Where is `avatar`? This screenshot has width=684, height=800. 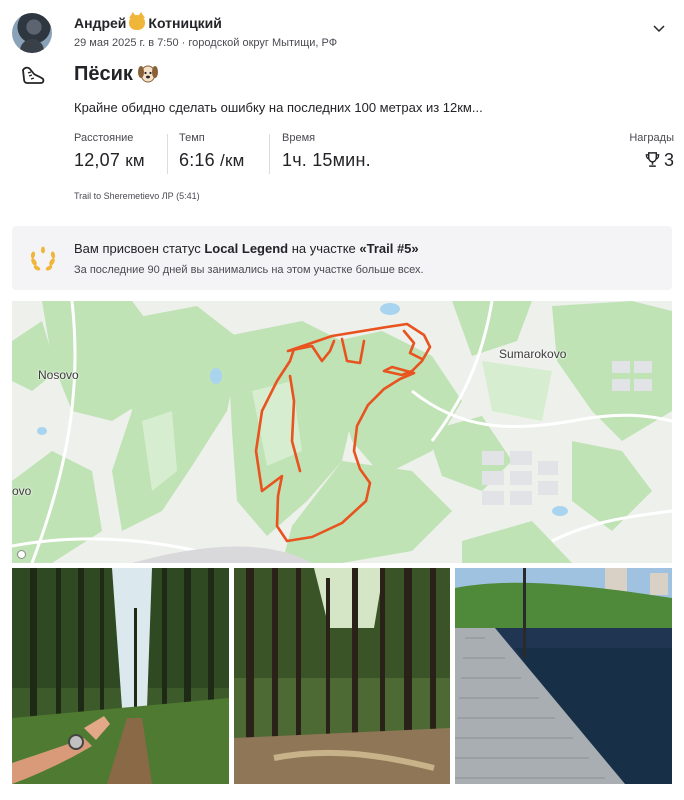
avatar is located at coordinates (32, 33).